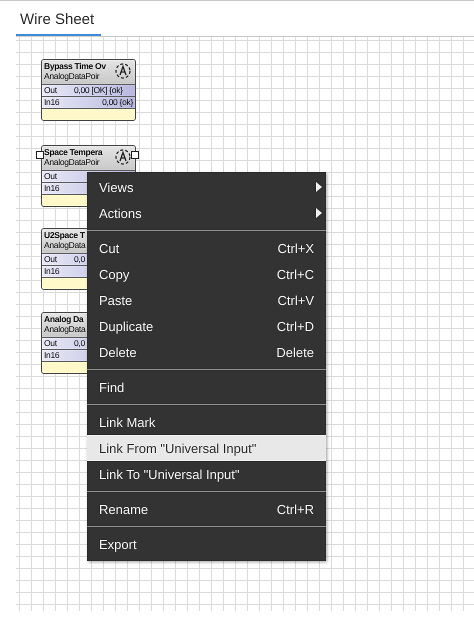  Describe the element at coordinates (120, 213) in the screenshot. I see `menu-item-label: Actions` at that location.